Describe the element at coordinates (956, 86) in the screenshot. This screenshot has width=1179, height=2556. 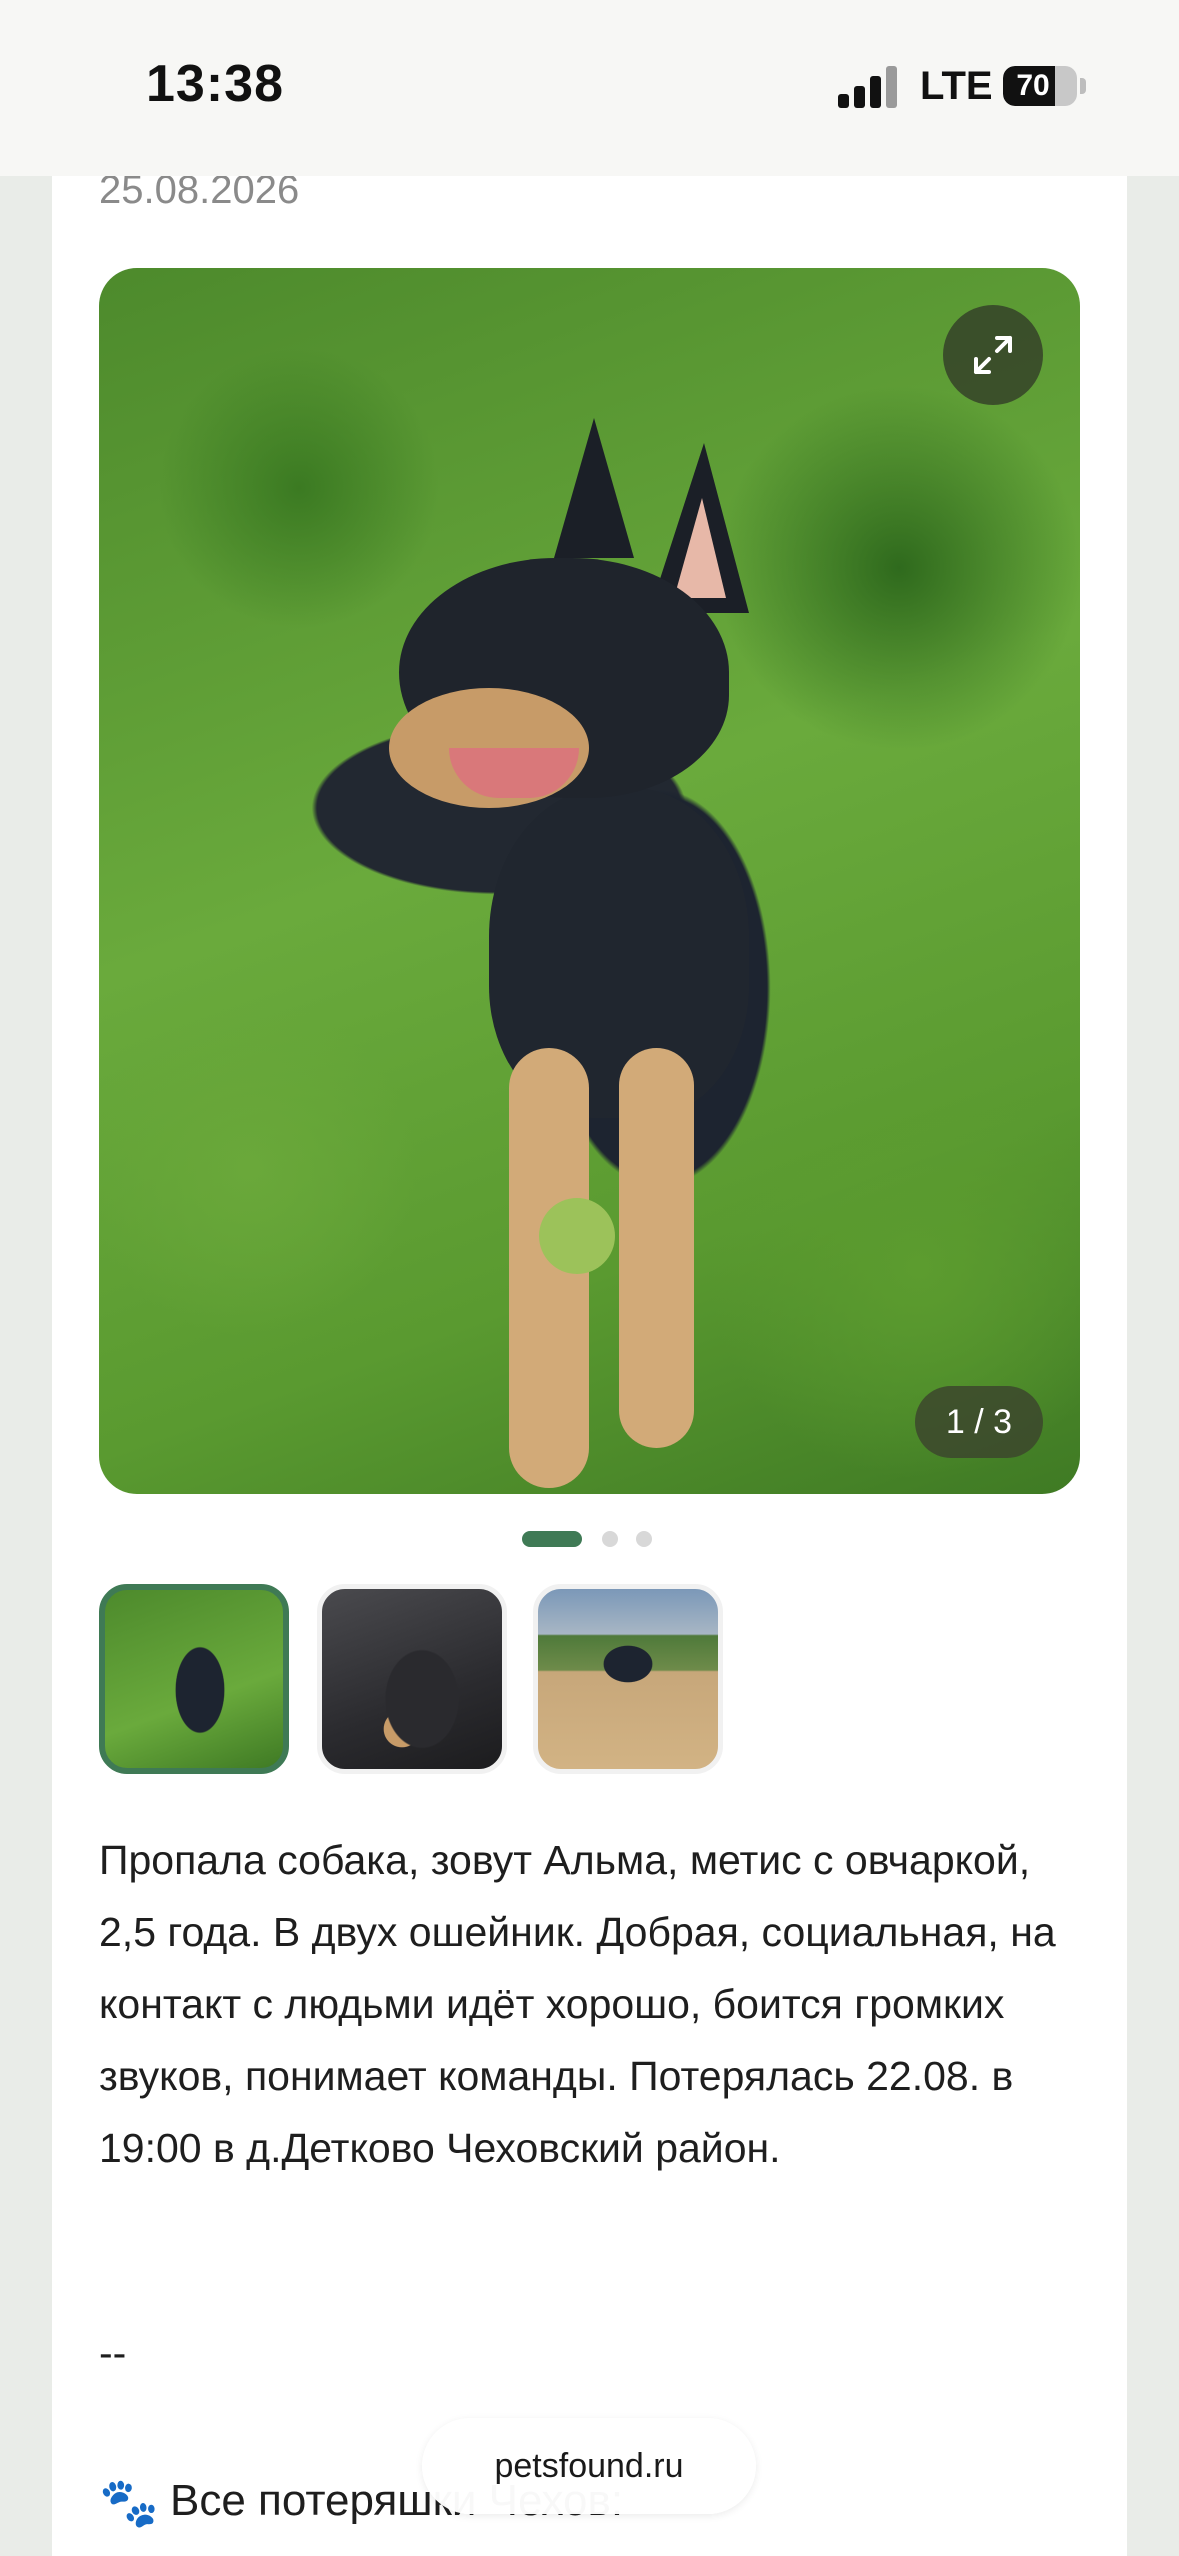
I see `network-label: LTE` at that location.